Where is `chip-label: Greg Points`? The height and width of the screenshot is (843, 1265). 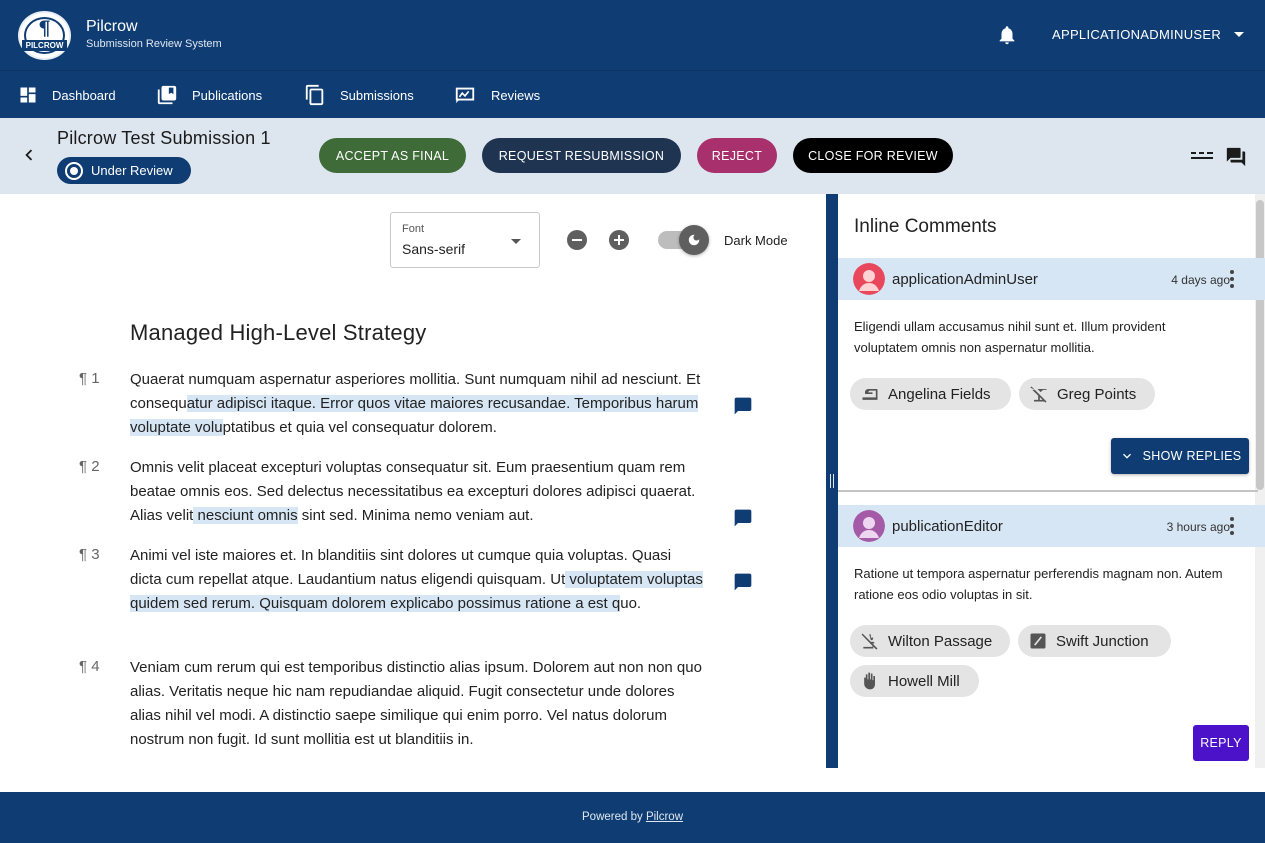 chip-label: Greg Points is located at coordinates (1097, 394).